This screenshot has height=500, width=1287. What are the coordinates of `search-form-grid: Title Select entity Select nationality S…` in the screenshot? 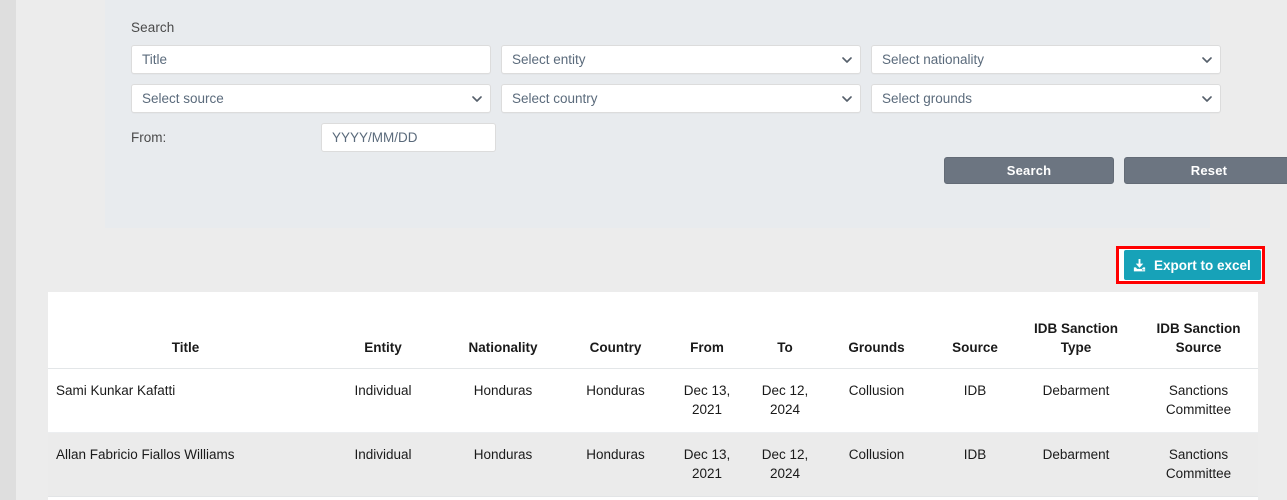 It's located at (676, 79).